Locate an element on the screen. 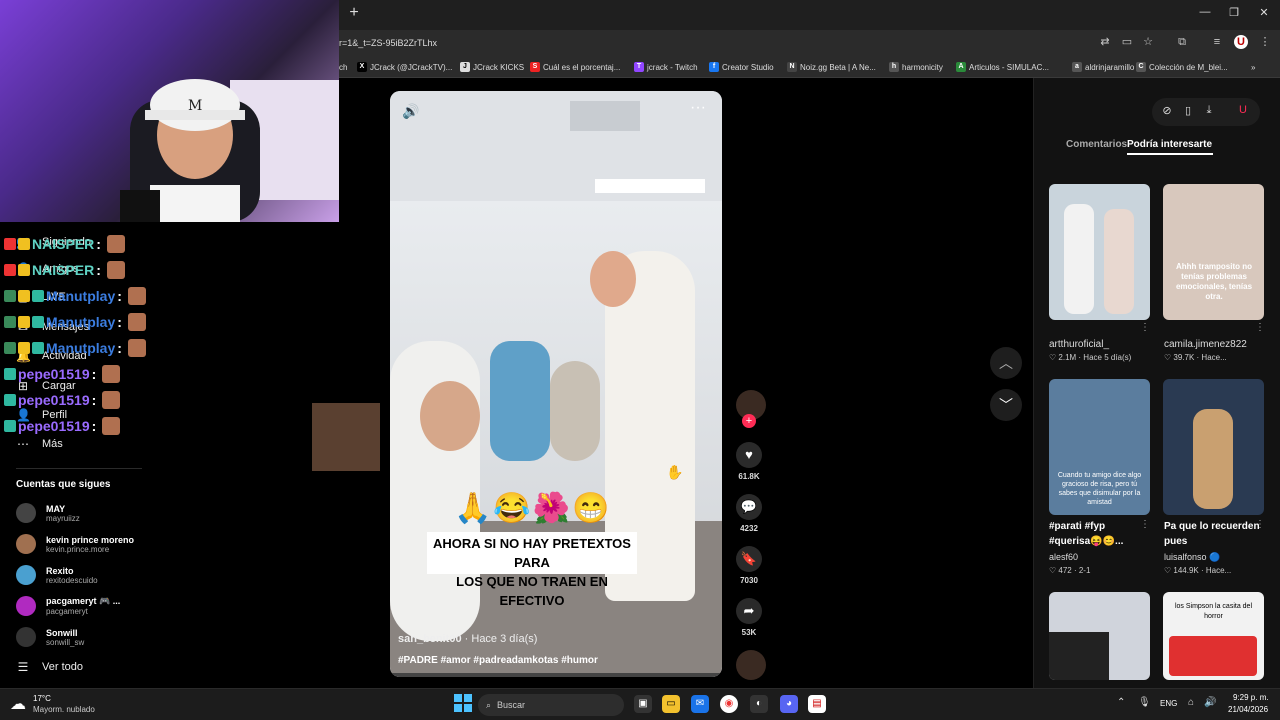 Image resolution: width=1280 pixels, height=720 pixels. bookmark-item: h harmonicity is located at coordinates (916, 67).